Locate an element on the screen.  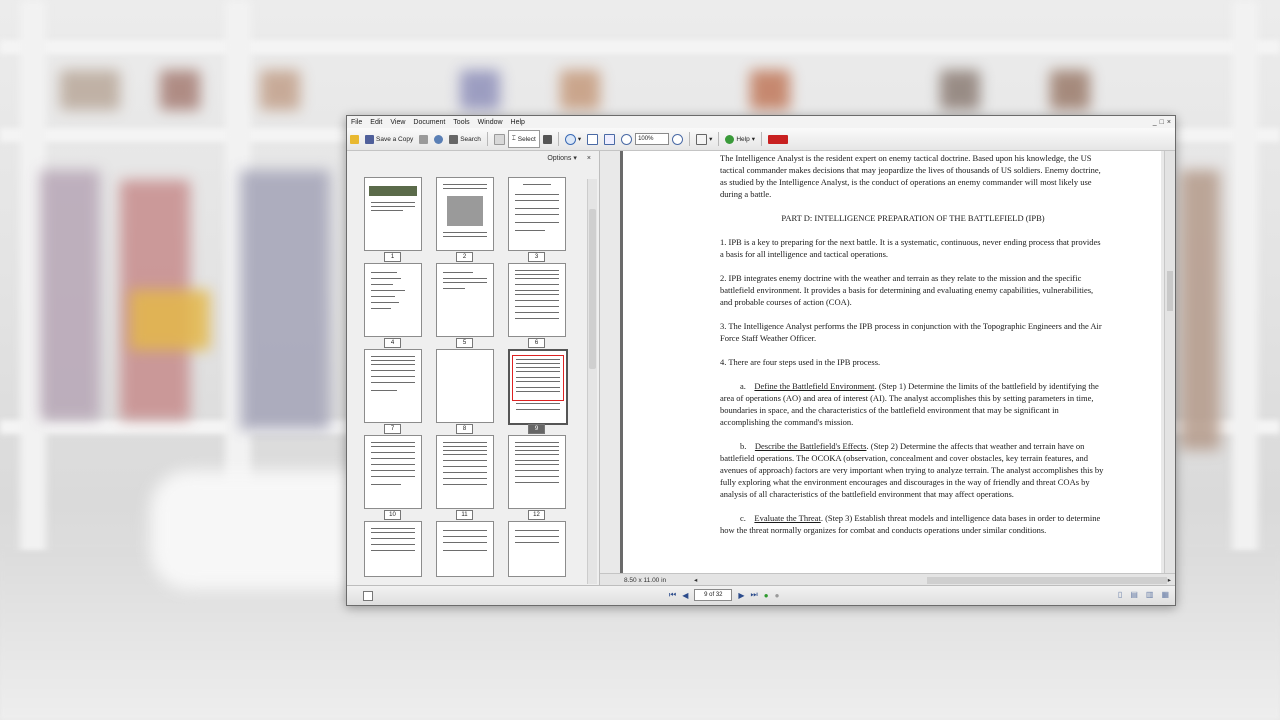
restore-icon: □ is located at coordinates (1162, 122).